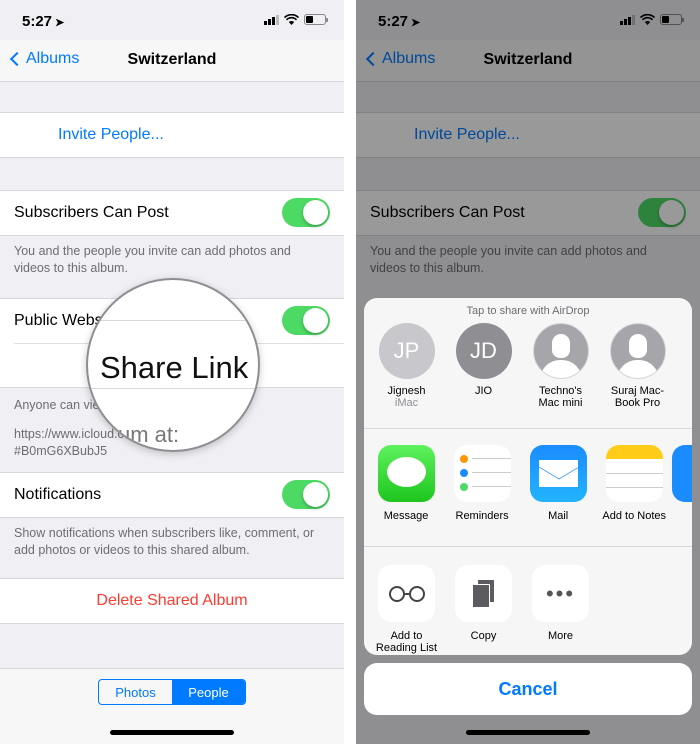 The width and height of the screenshot is (700, 744). What do you see at coordinates (406, 403) in the screenshot?
I see `airdrop-device: iMac` at bounding box center [406, 403].